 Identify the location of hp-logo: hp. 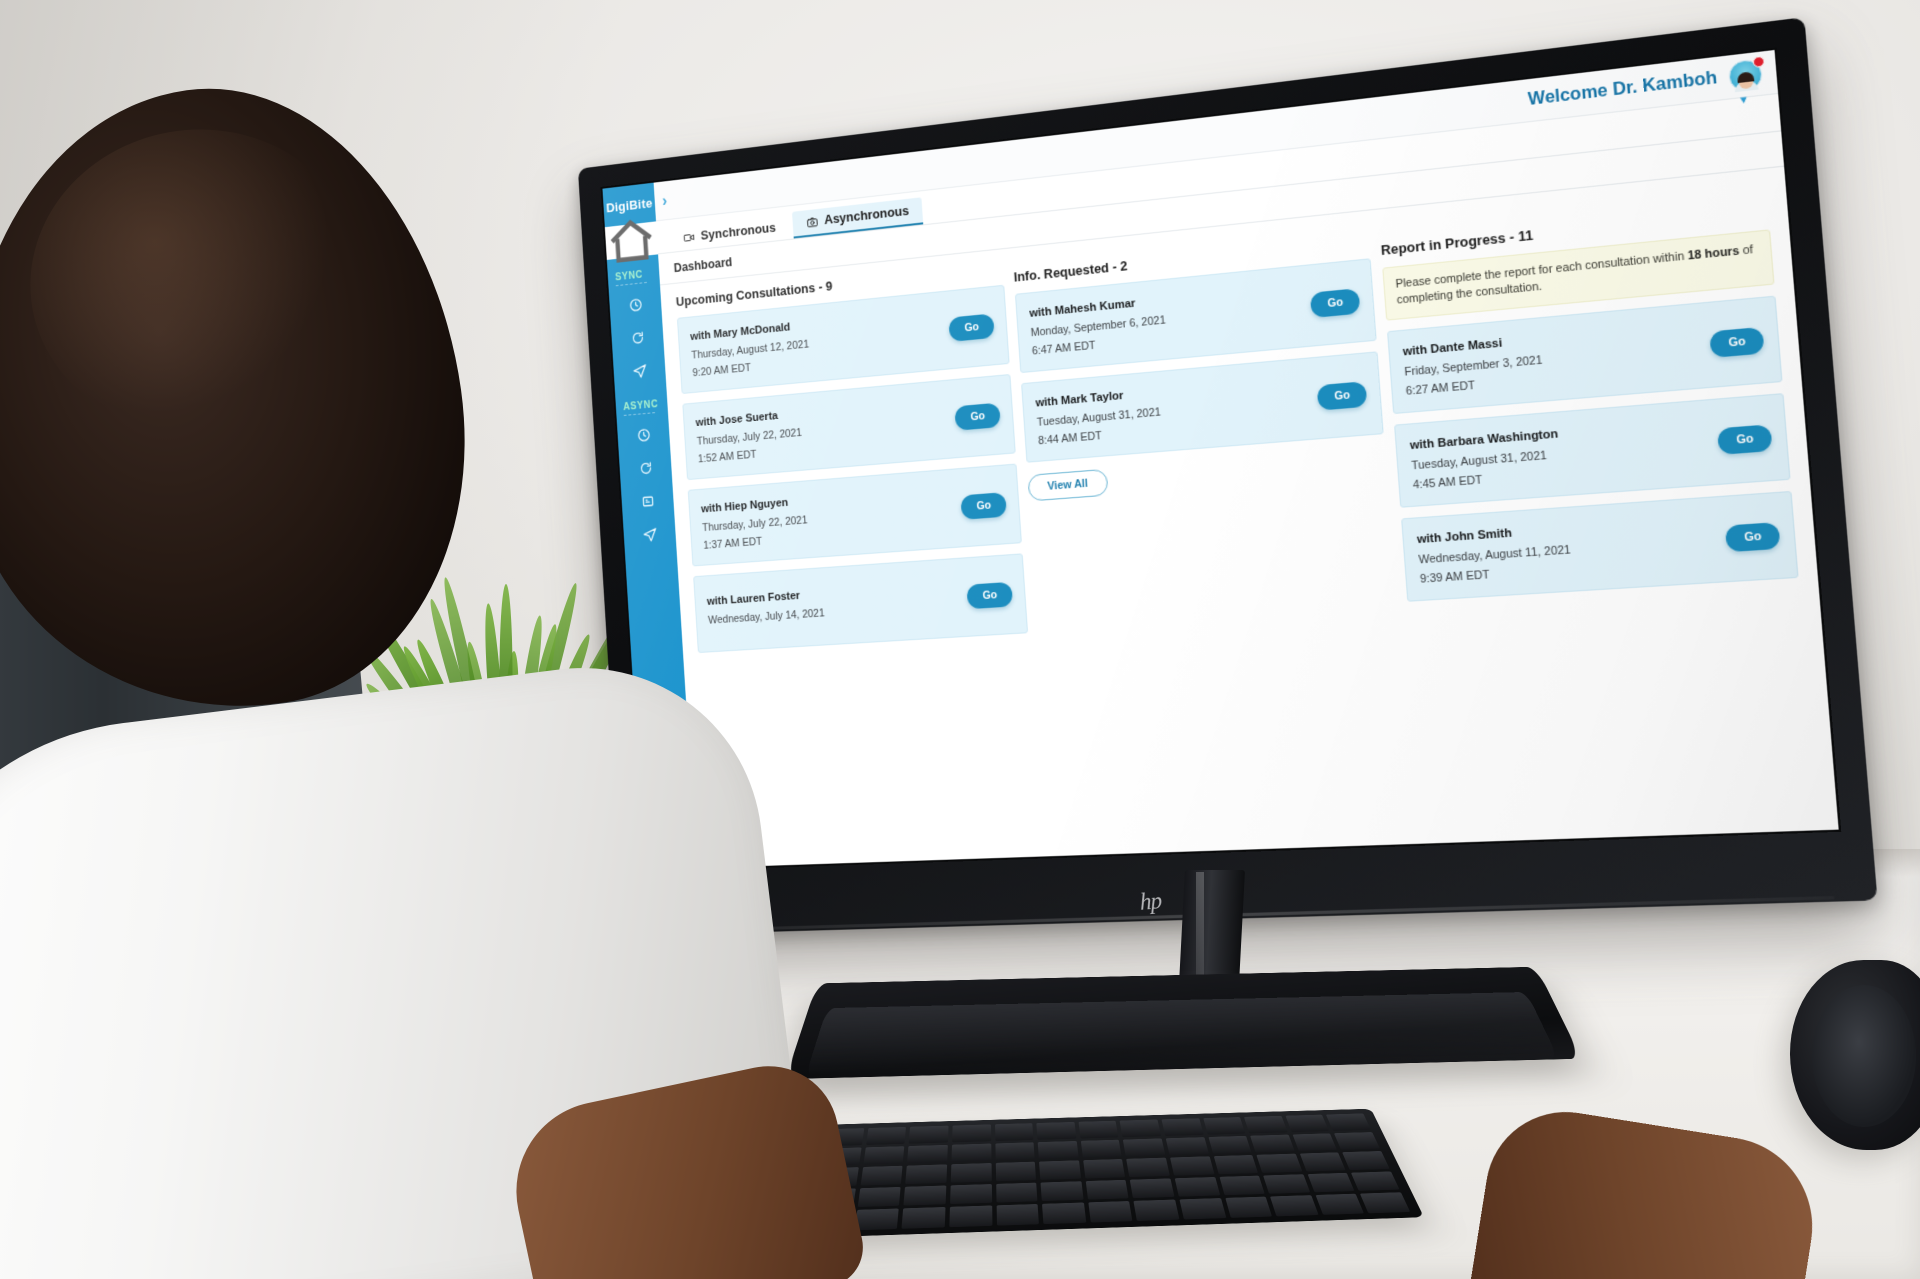
(1150, 901).